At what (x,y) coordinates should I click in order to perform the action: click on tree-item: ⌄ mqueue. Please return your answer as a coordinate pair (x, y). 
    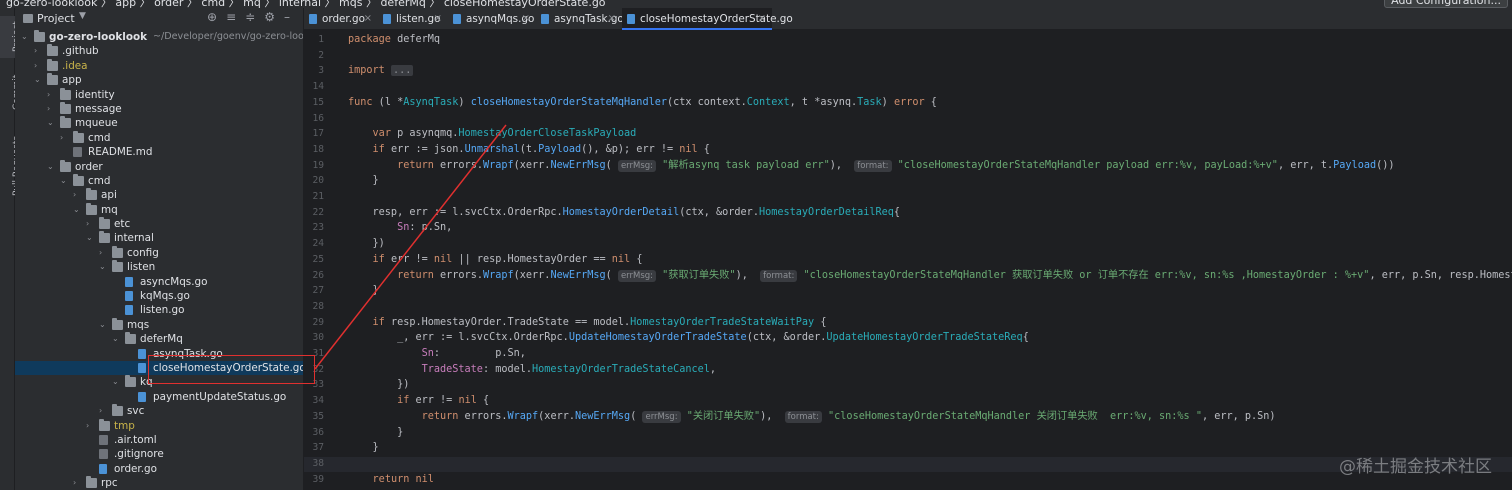
    Looking at the image, I should click on (159, 123).